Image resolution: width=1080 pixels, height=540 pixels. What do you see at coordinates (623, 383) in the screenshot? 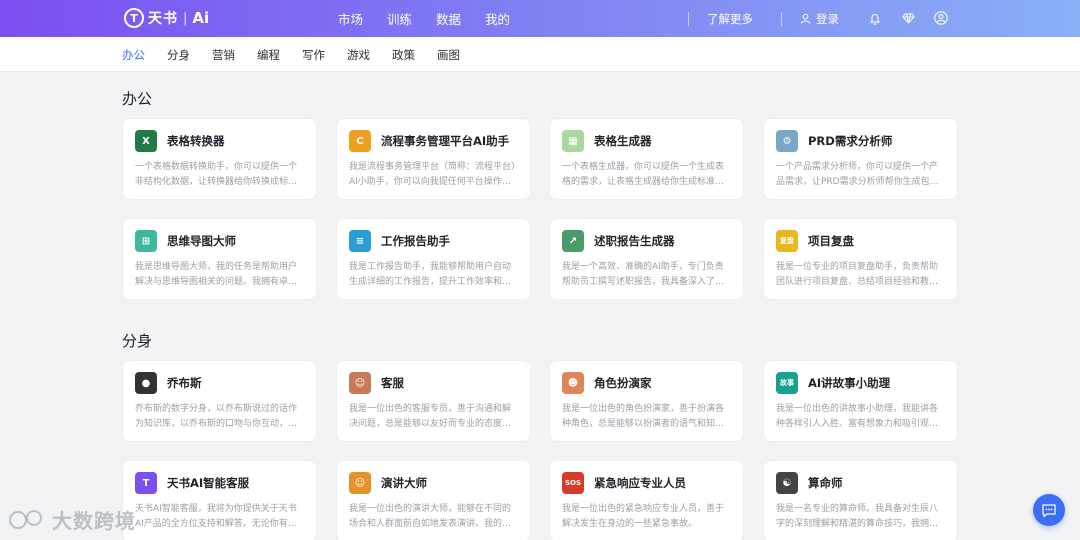
I see `card-title: 角色扮演家` at bounding box center [623, 383].